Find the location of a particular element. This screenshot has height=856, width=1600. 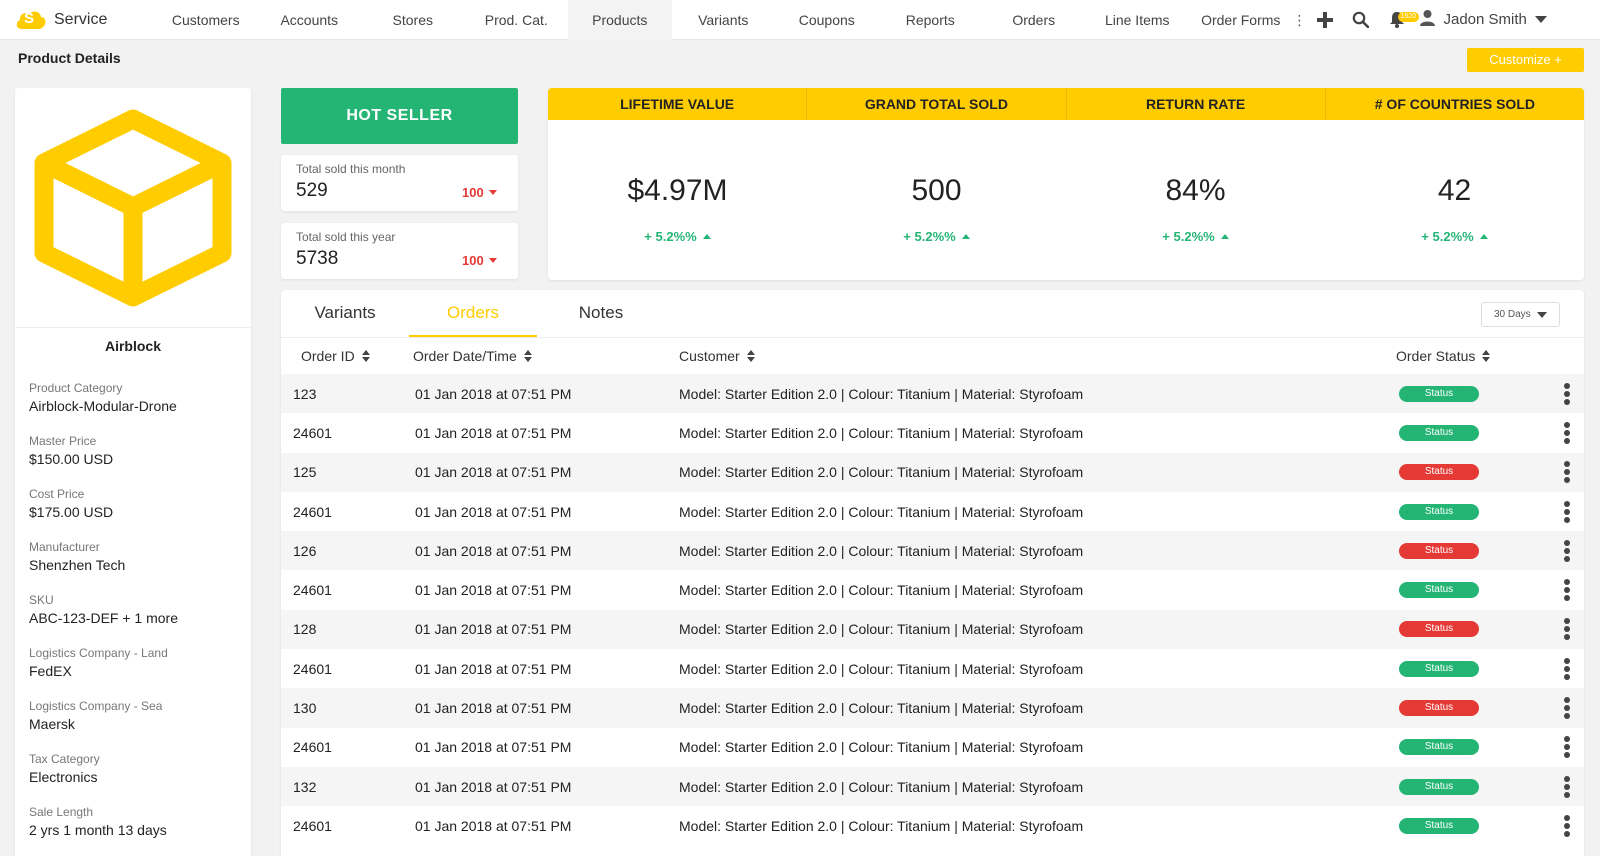

nav-item-stores: Stores is located at coordinates (413, 20).